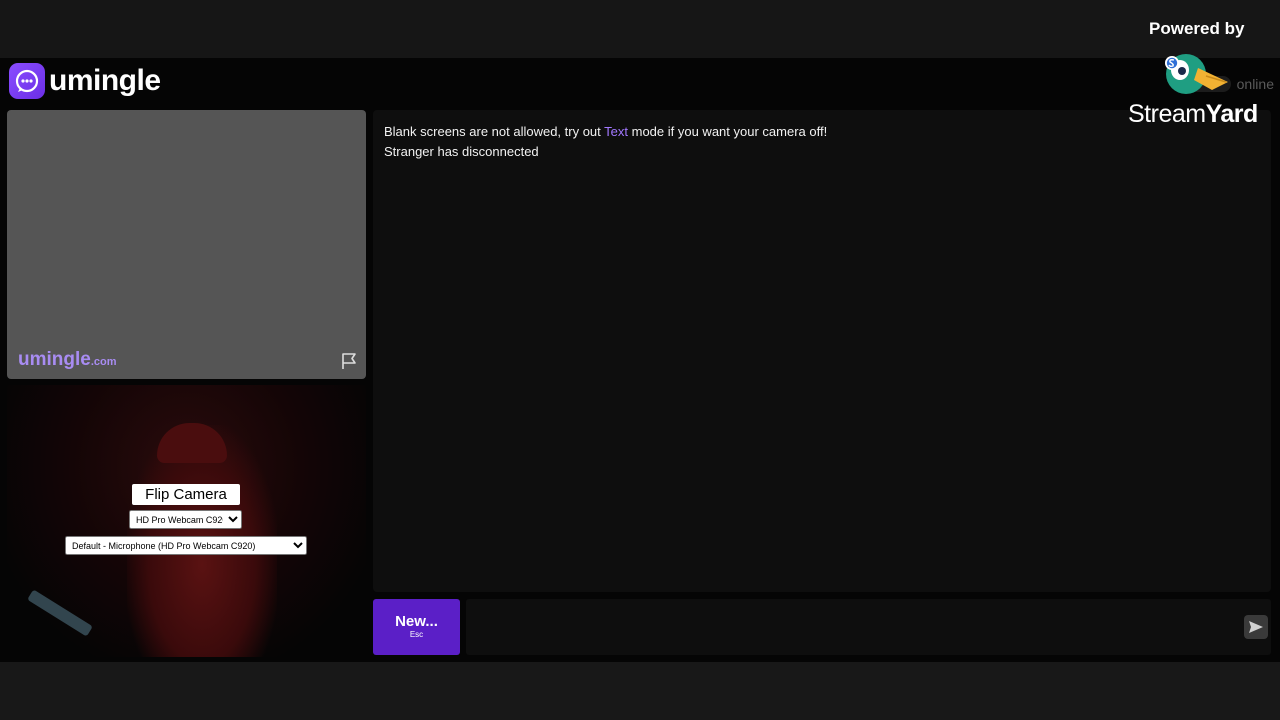 The height and width of the screenshot is (720, 1280). Describe the element at coordinates (27, 81) in the screenshot. I see `chat-bubble-icon` at that location.